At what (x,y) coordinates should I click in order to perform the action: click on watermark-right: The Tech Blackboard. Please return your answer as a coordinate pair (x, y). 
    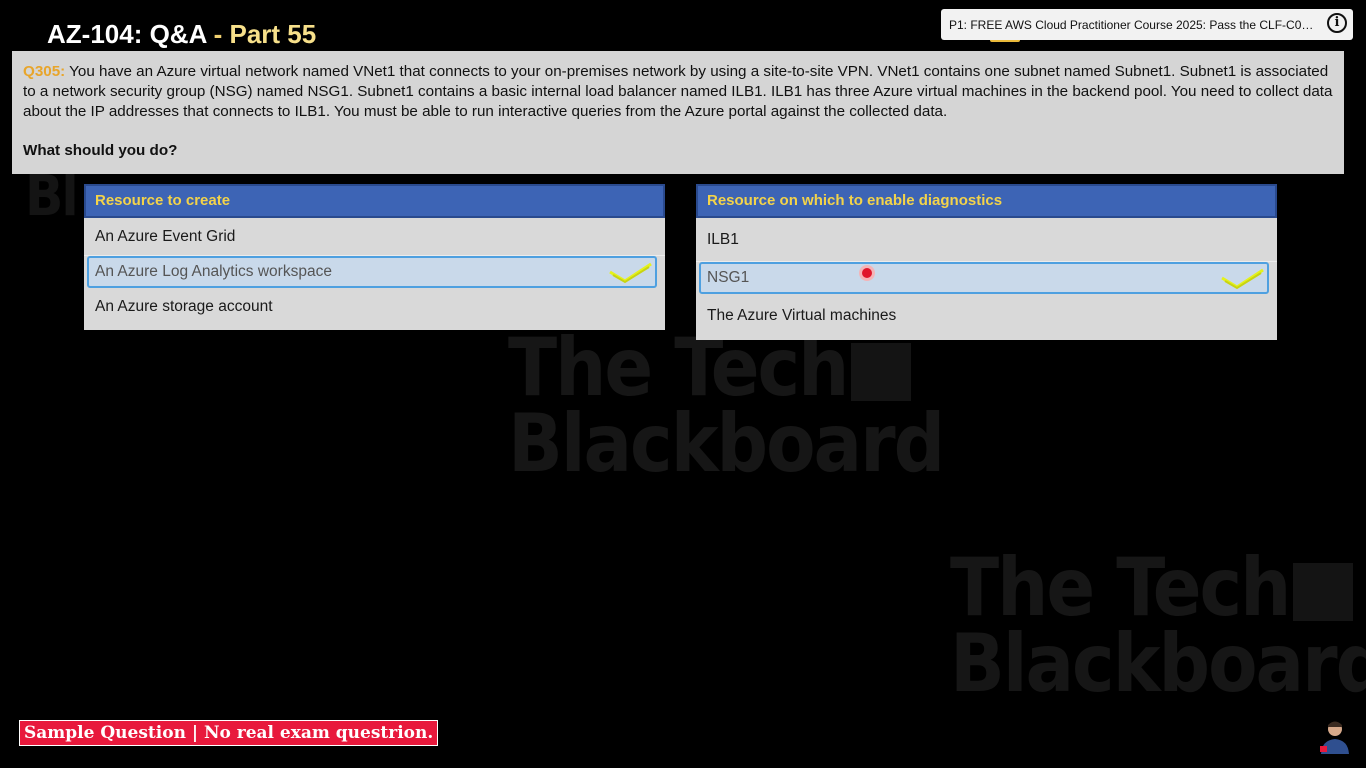
    Looking at the image, I should click on (1158, 625).